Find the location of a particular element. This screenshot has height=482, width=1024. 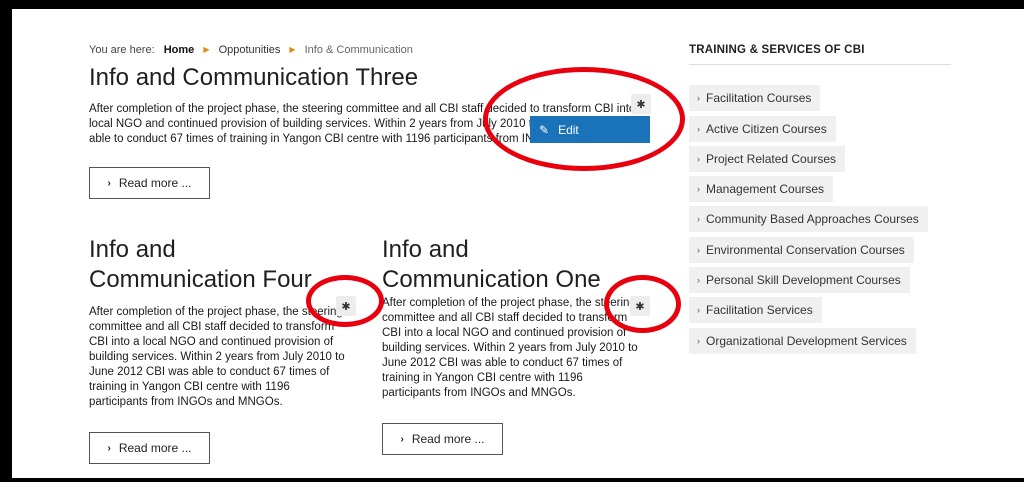

sidebar-item-label: Environmental Conservation Courses is located at coordinates (805, 250).